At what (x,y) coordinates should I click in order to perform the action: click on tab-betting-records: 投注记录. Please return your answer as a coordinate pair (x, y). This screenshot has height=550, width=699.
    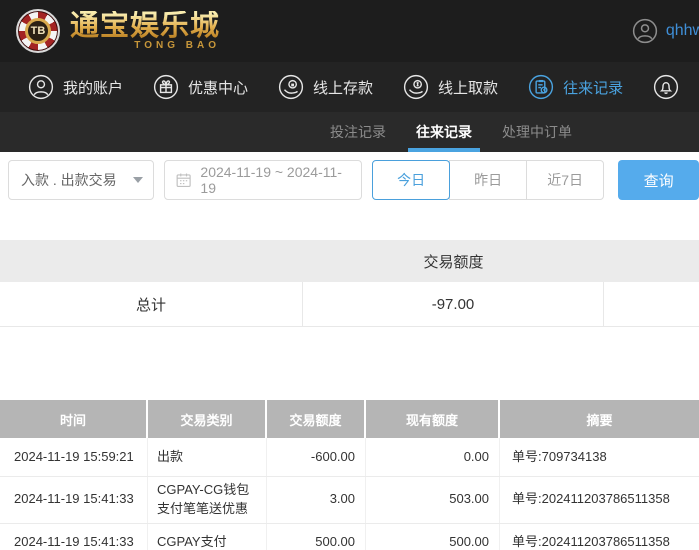
    Looking at the image, I should click on (358, 132).